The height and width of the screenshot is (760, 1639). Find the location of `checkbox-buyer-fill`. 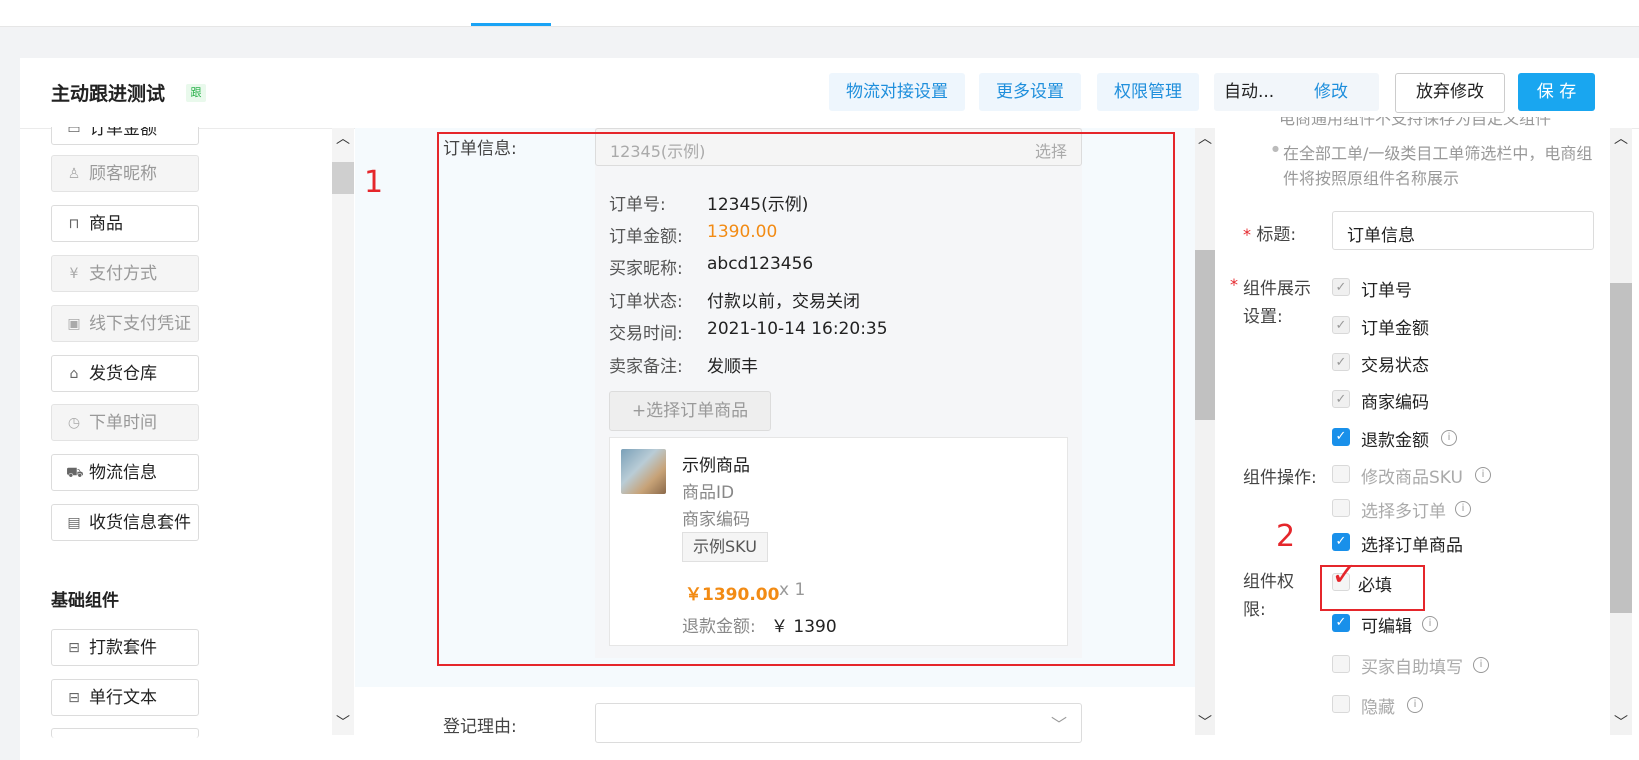

checkbox-buyer-fill is located at coordinates (1341, 664).